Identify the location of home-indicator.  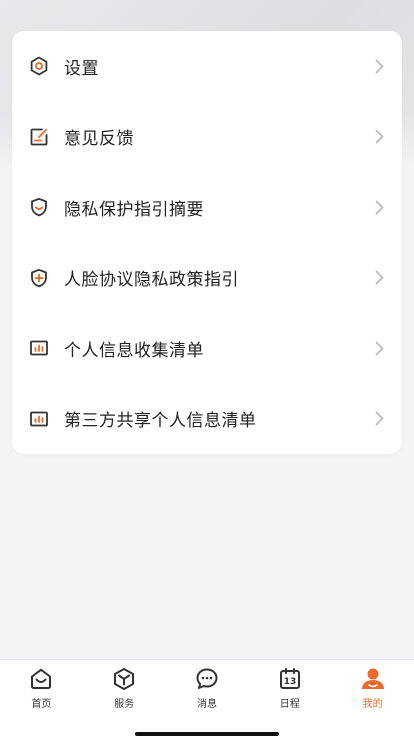
(207, 734).